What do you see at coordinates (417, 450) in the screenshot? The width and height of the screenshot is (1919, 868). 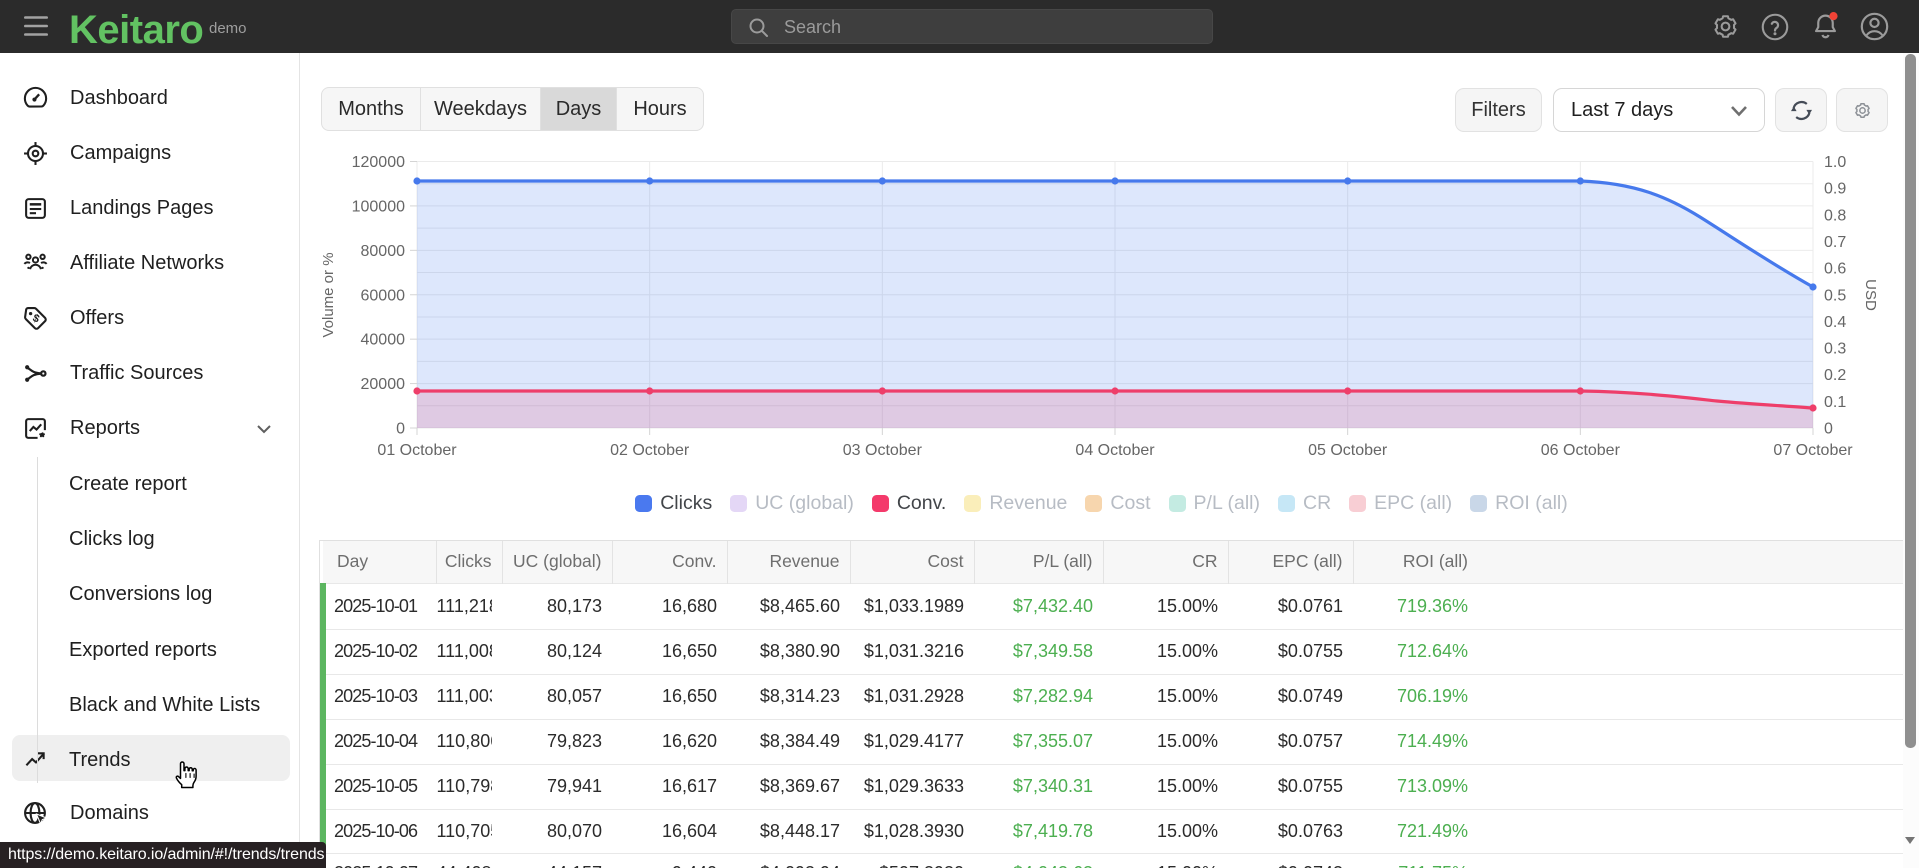 I see `svg-text: 01 October` at bounding box center [417, 450].